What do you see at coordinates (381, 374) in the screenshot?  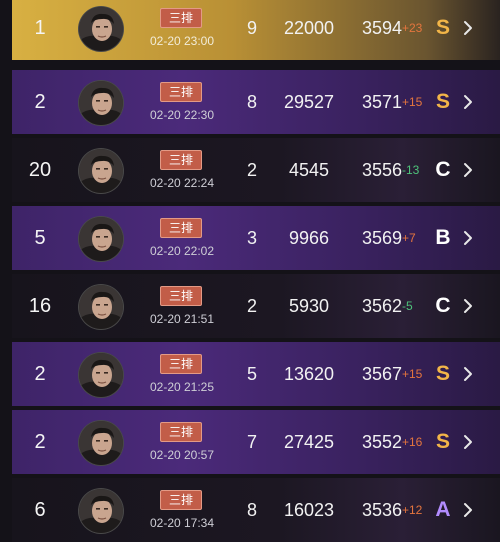 I see `rating-value: 3567` at bounding box center [381, 374].